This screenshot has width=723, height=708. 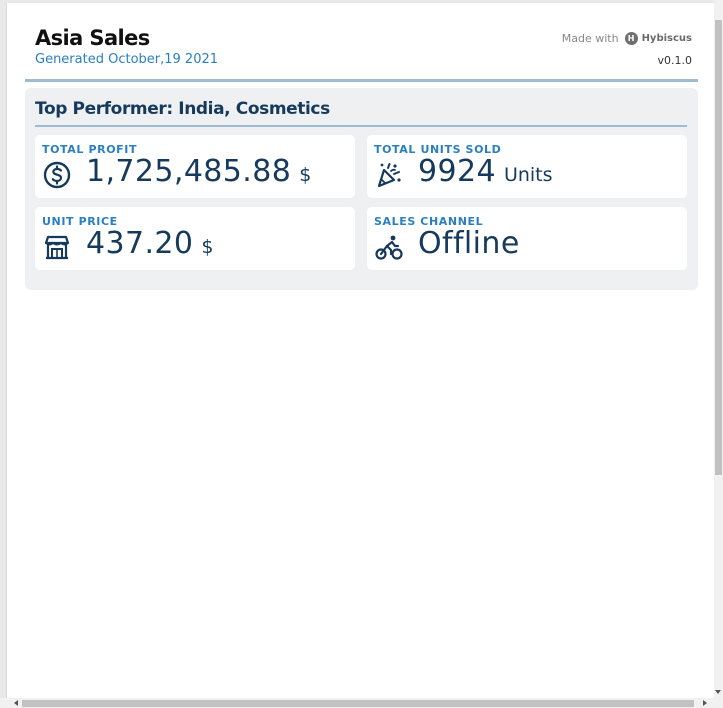 I want to click on generated-date: Generated October,19 2021, so click(x=127, y=59).